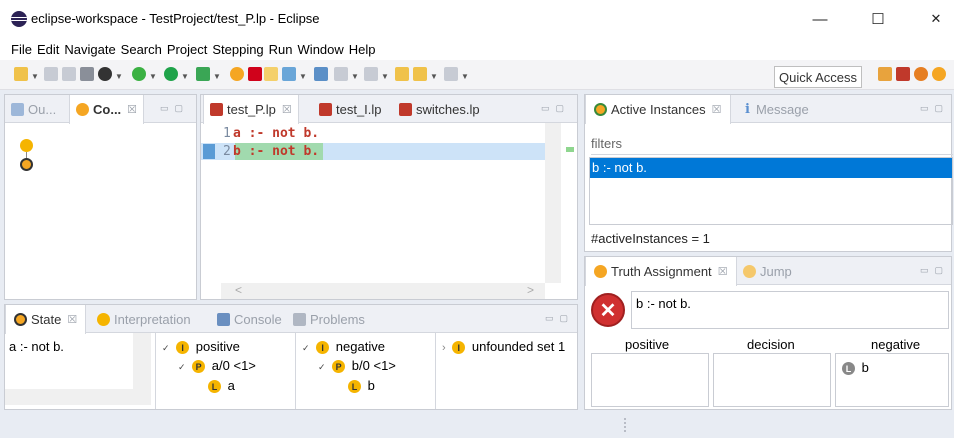 The width and height of the screenshot is (954, 438). I want to click on external-tool-icon, so click(203, 74).